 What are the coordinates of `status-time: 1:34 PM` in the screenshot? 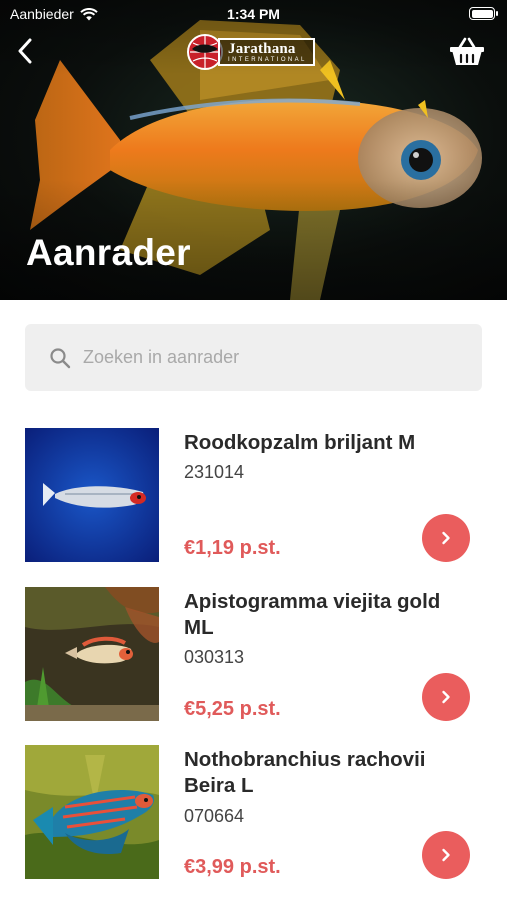 It's located at (253, 14).